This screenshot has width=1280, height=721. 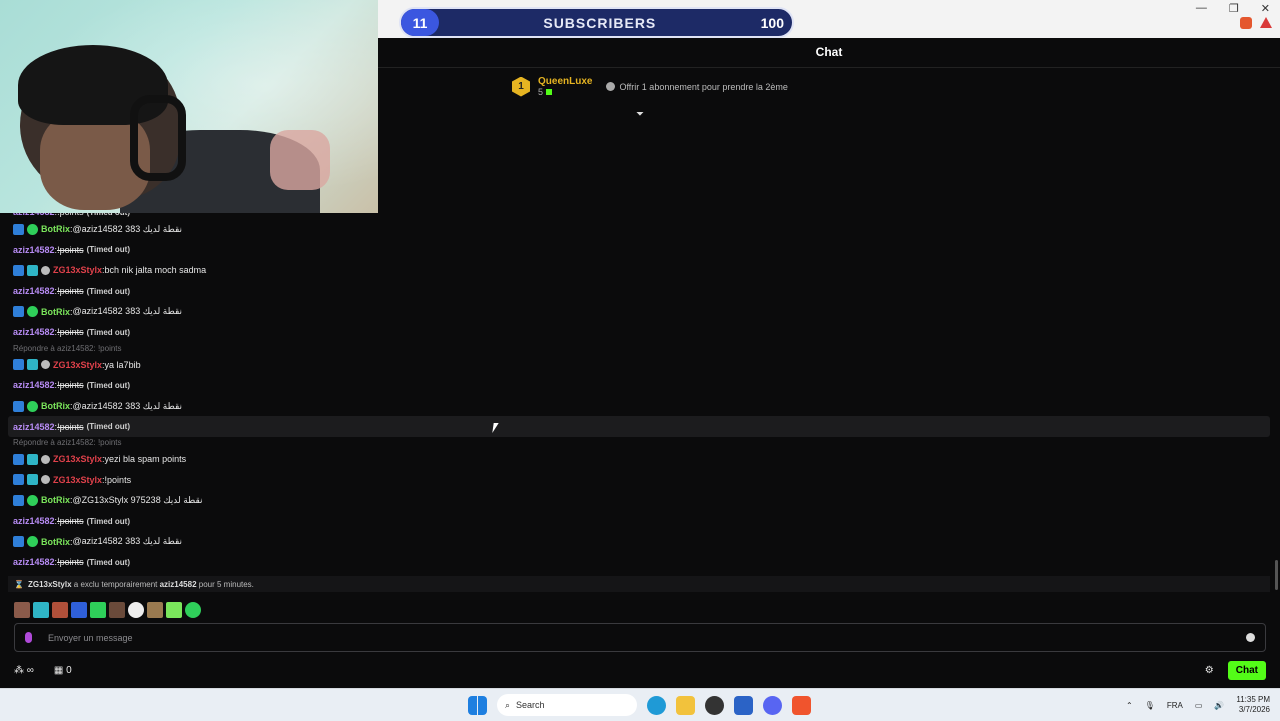 What do you see at coordinates (685, 705) in the screenshot?
I see `file-explorer-icon` at bounding box center [685, 705].